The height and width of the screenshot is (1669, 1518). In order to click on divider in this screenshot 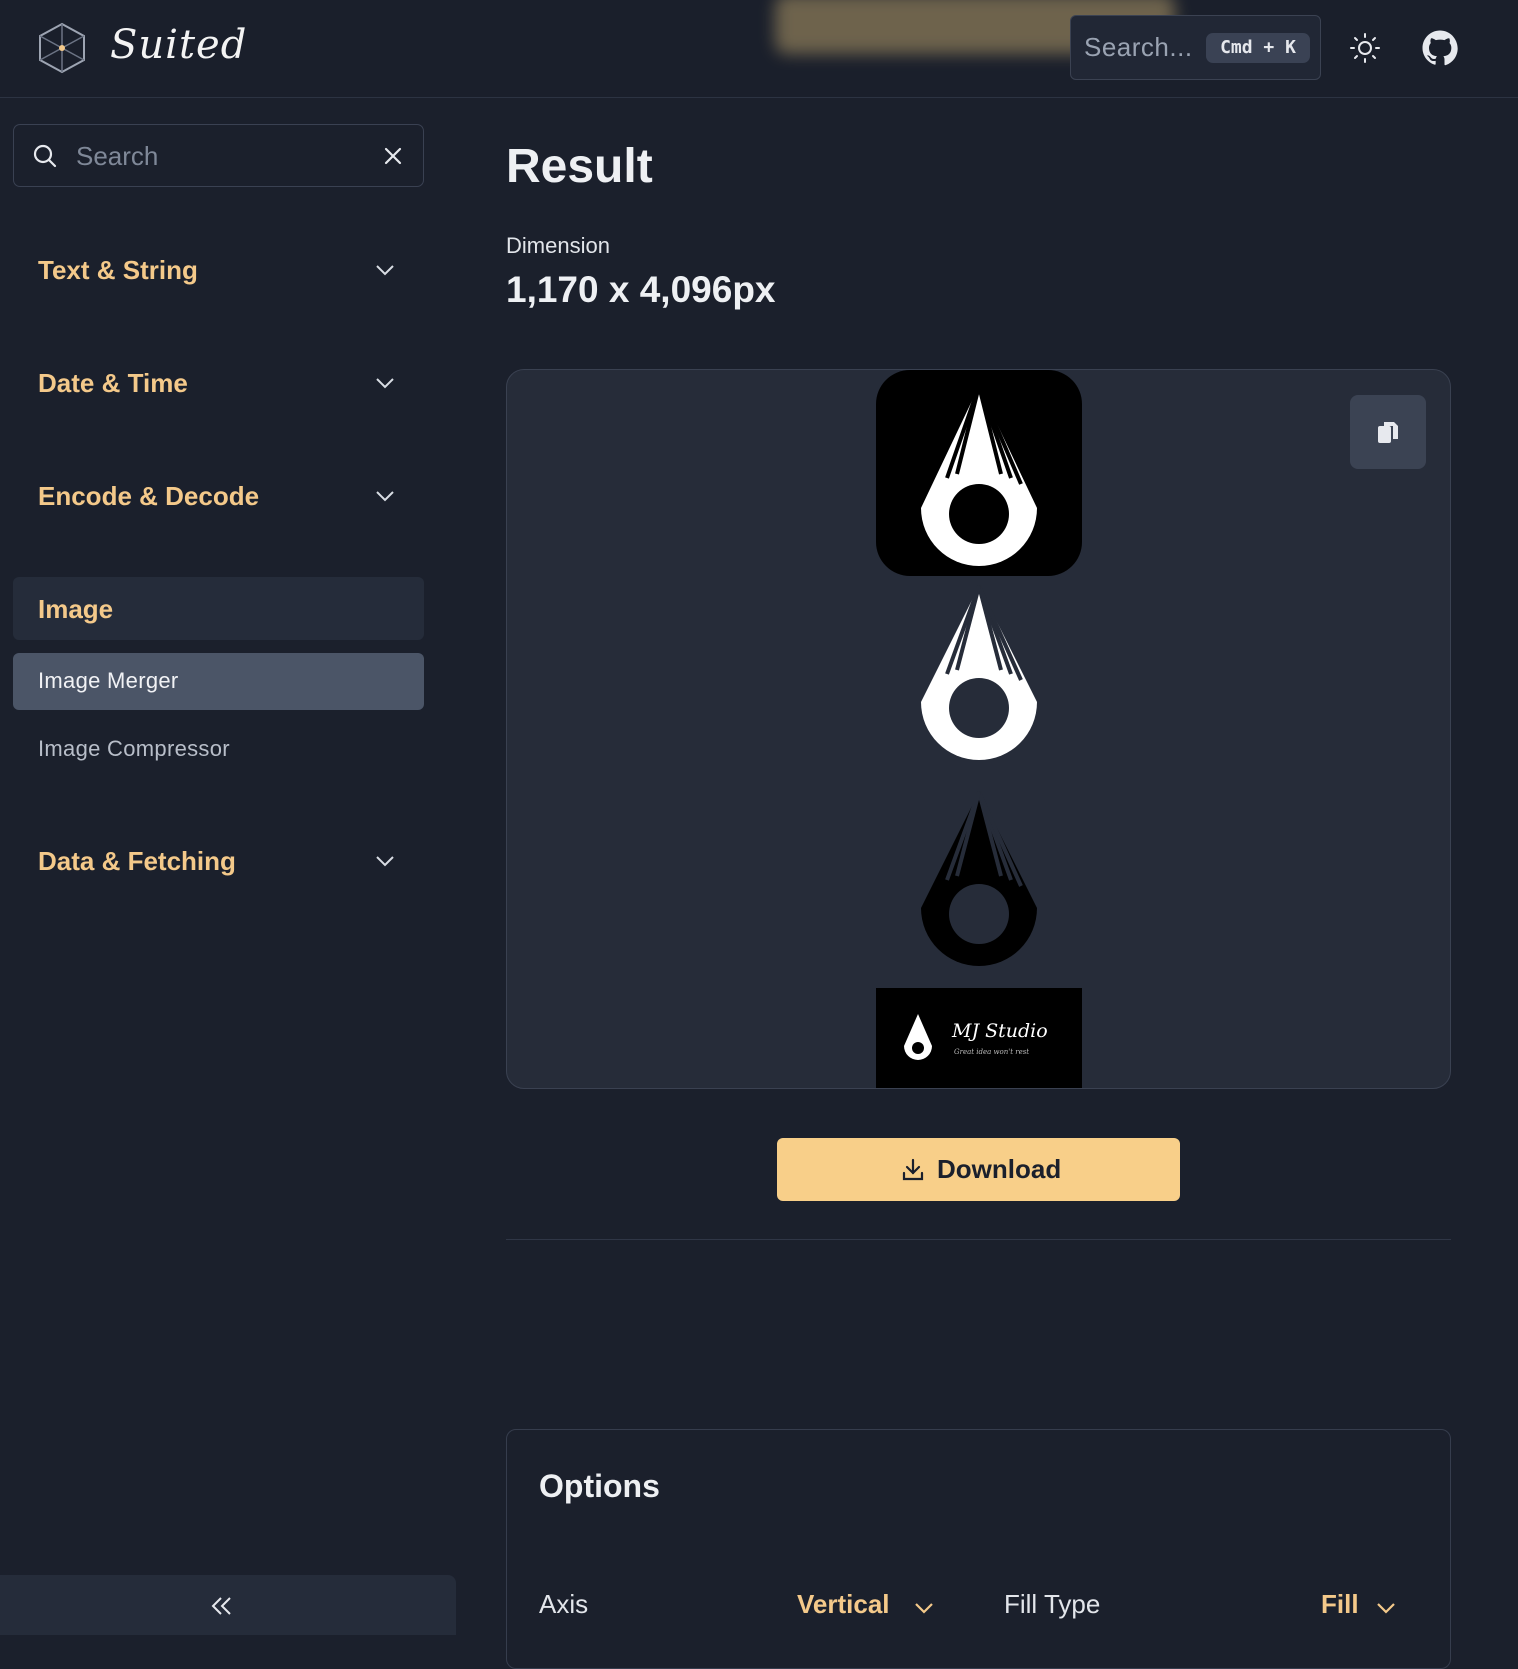, I will do `click(978, 1239)`.